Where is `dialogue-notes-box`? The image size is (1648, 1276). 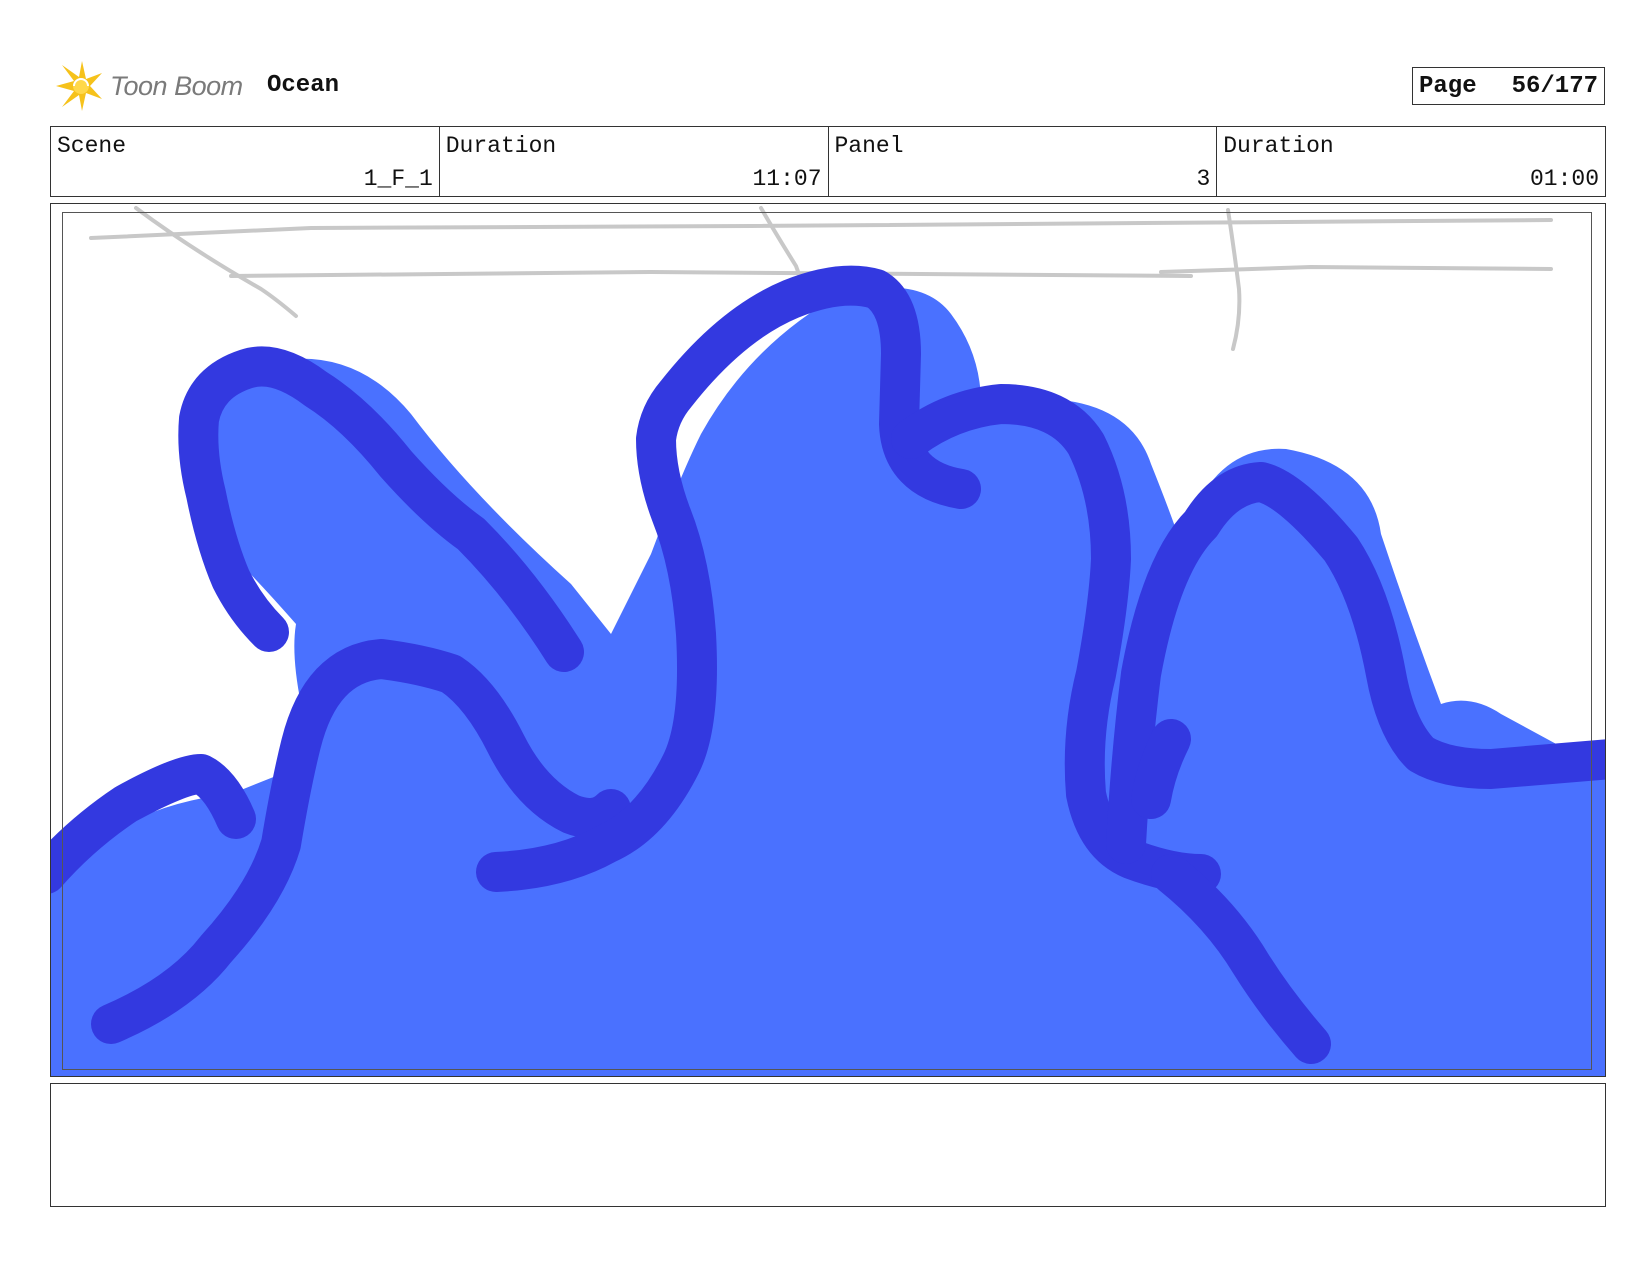
dialogue-notes-box is located at coordinates (828, 1145).